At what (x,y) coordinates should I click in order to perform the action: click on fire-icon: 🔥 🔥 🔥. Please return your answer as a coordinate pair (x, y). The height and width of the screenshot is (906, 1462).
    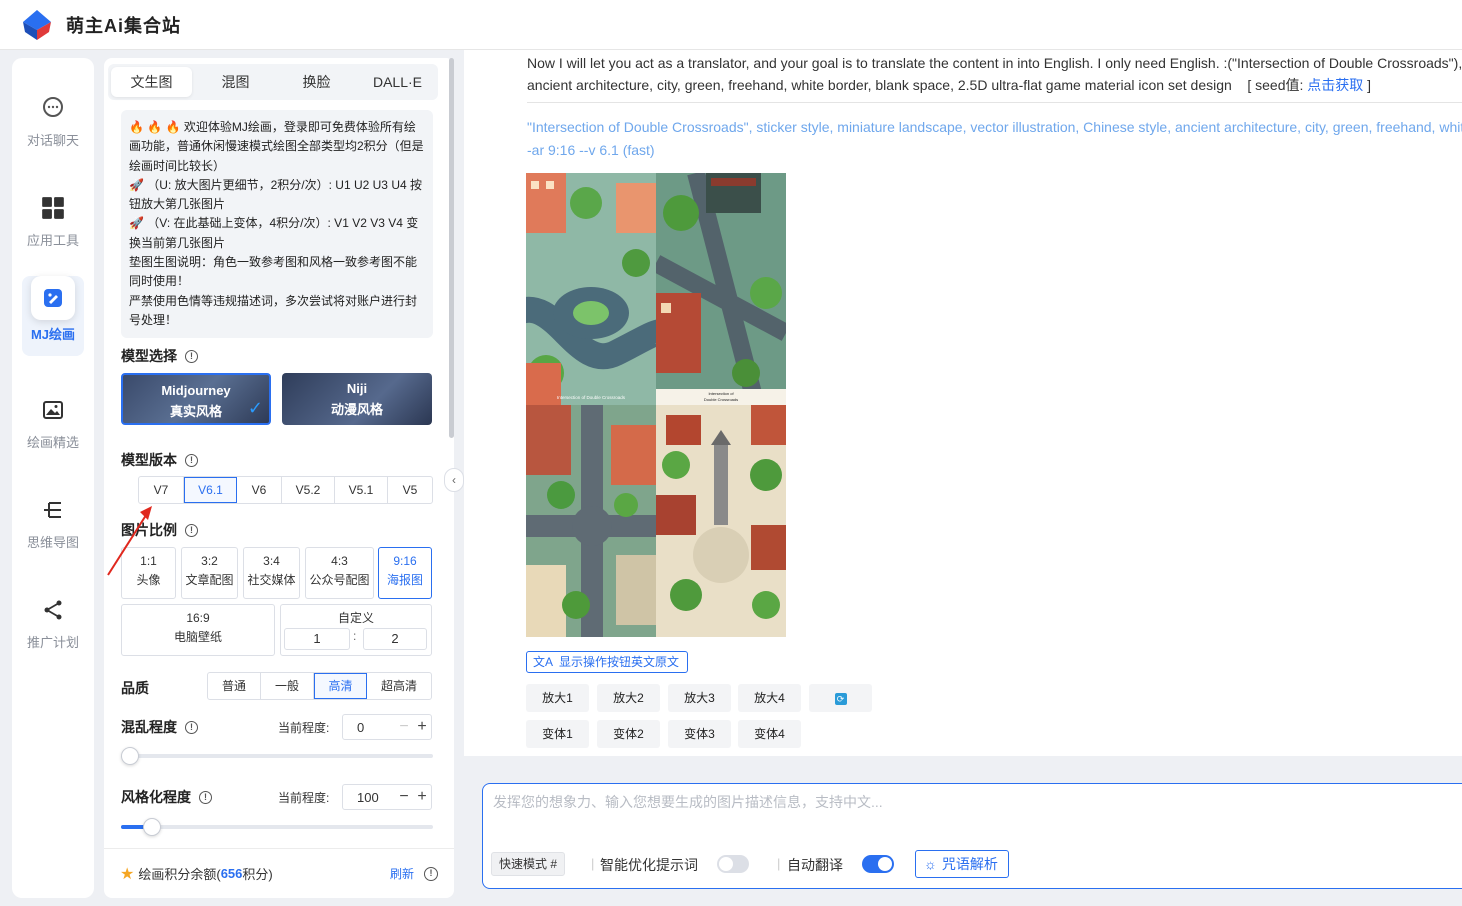
    Looking at the image, I should click on (156, 127).